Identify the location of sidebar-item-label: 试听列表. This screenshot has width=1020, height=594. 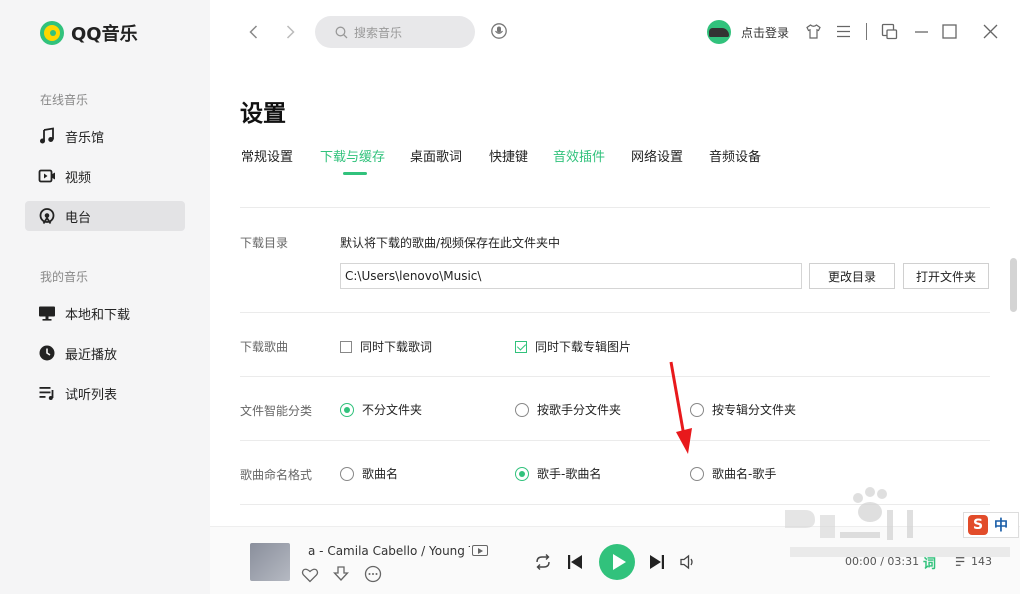
(91, 395).